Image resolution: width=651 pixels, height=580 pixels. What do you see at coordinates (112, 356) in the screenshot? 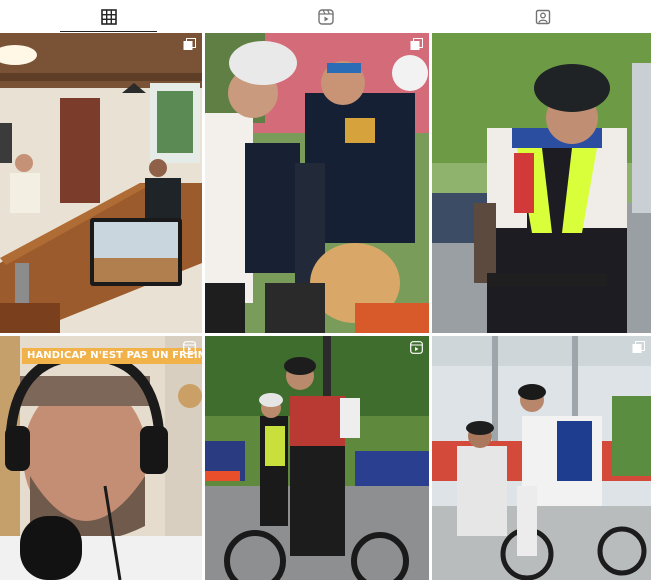
I see `video-caption-overlay: HANDICAP N'EST PAS UN FREIN` at bounding box center [112, 356].